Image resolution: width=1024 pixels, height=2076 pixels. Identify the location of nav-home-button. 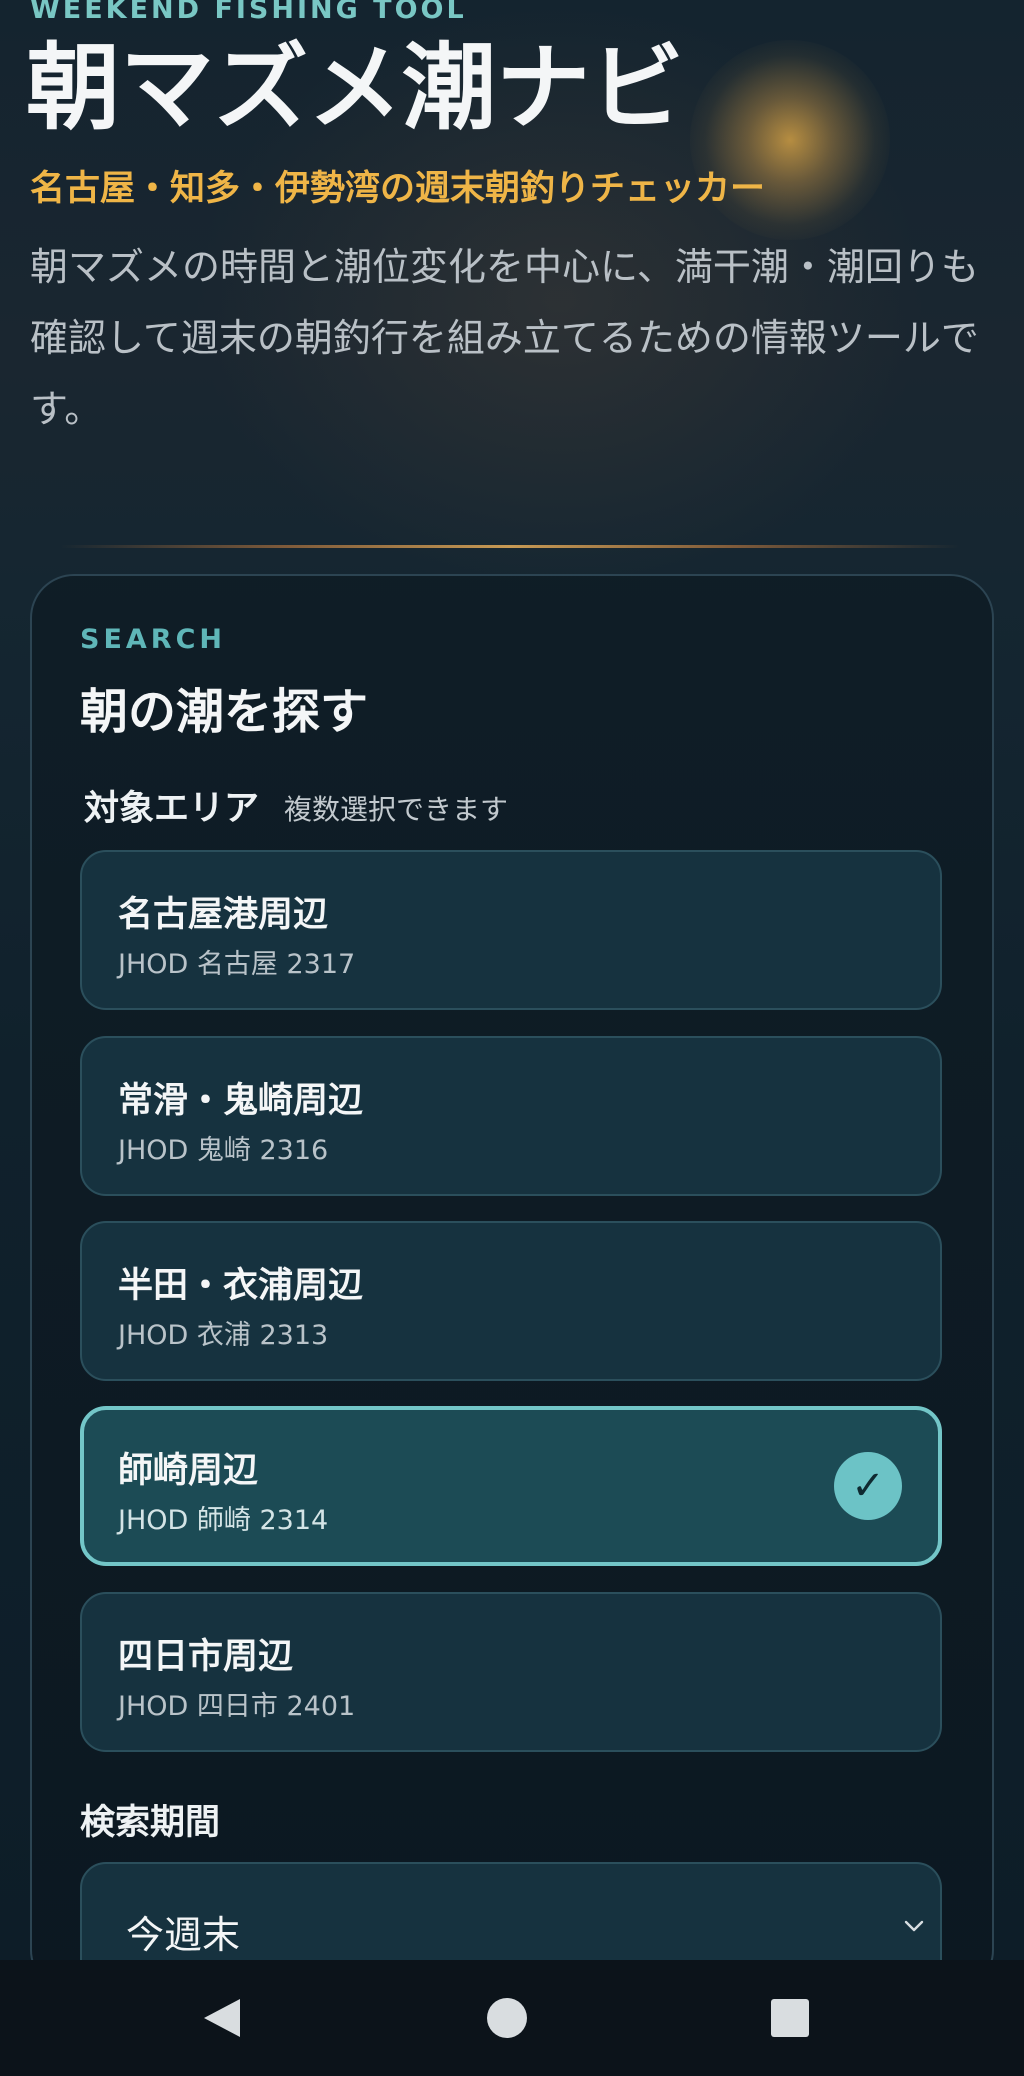
(507, 2018).